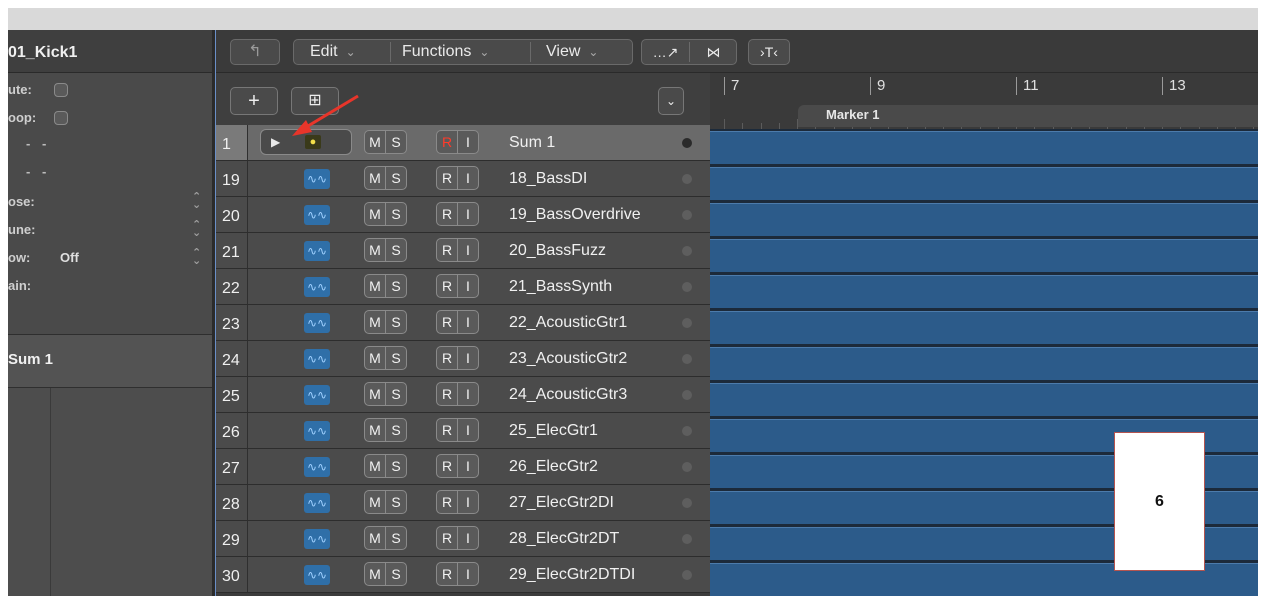 This screenshot has height=604, width=1266. I want to click on track-name: 24_AcousticGtr3, so click(568, 394).